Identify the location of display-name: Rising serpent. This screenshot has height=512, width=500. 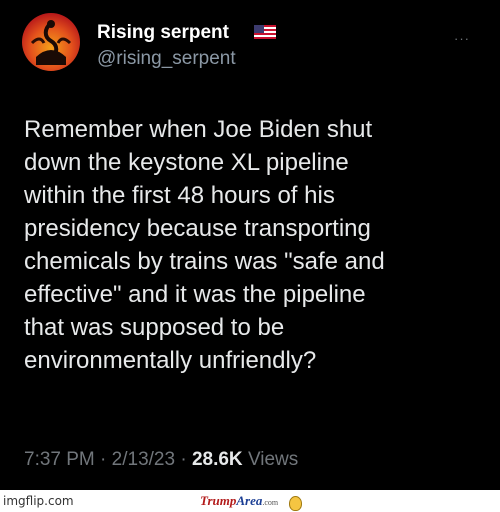
(163, 33).